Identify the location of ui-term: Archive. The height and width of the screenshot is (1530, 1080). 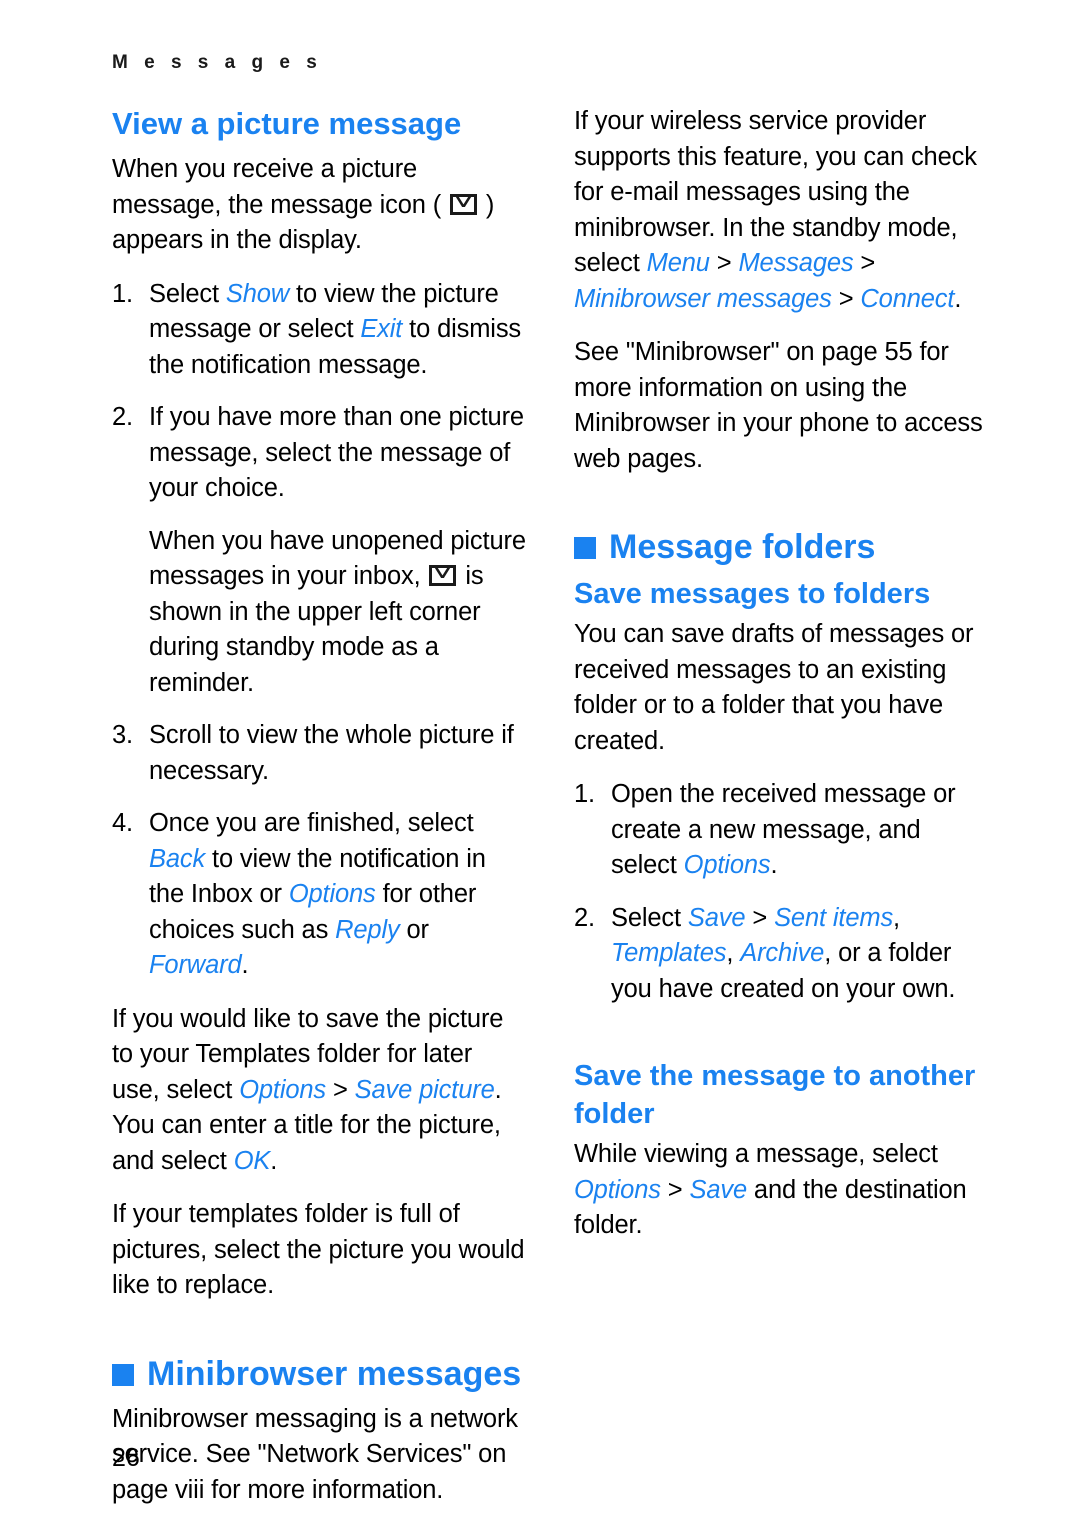
(782, 953).